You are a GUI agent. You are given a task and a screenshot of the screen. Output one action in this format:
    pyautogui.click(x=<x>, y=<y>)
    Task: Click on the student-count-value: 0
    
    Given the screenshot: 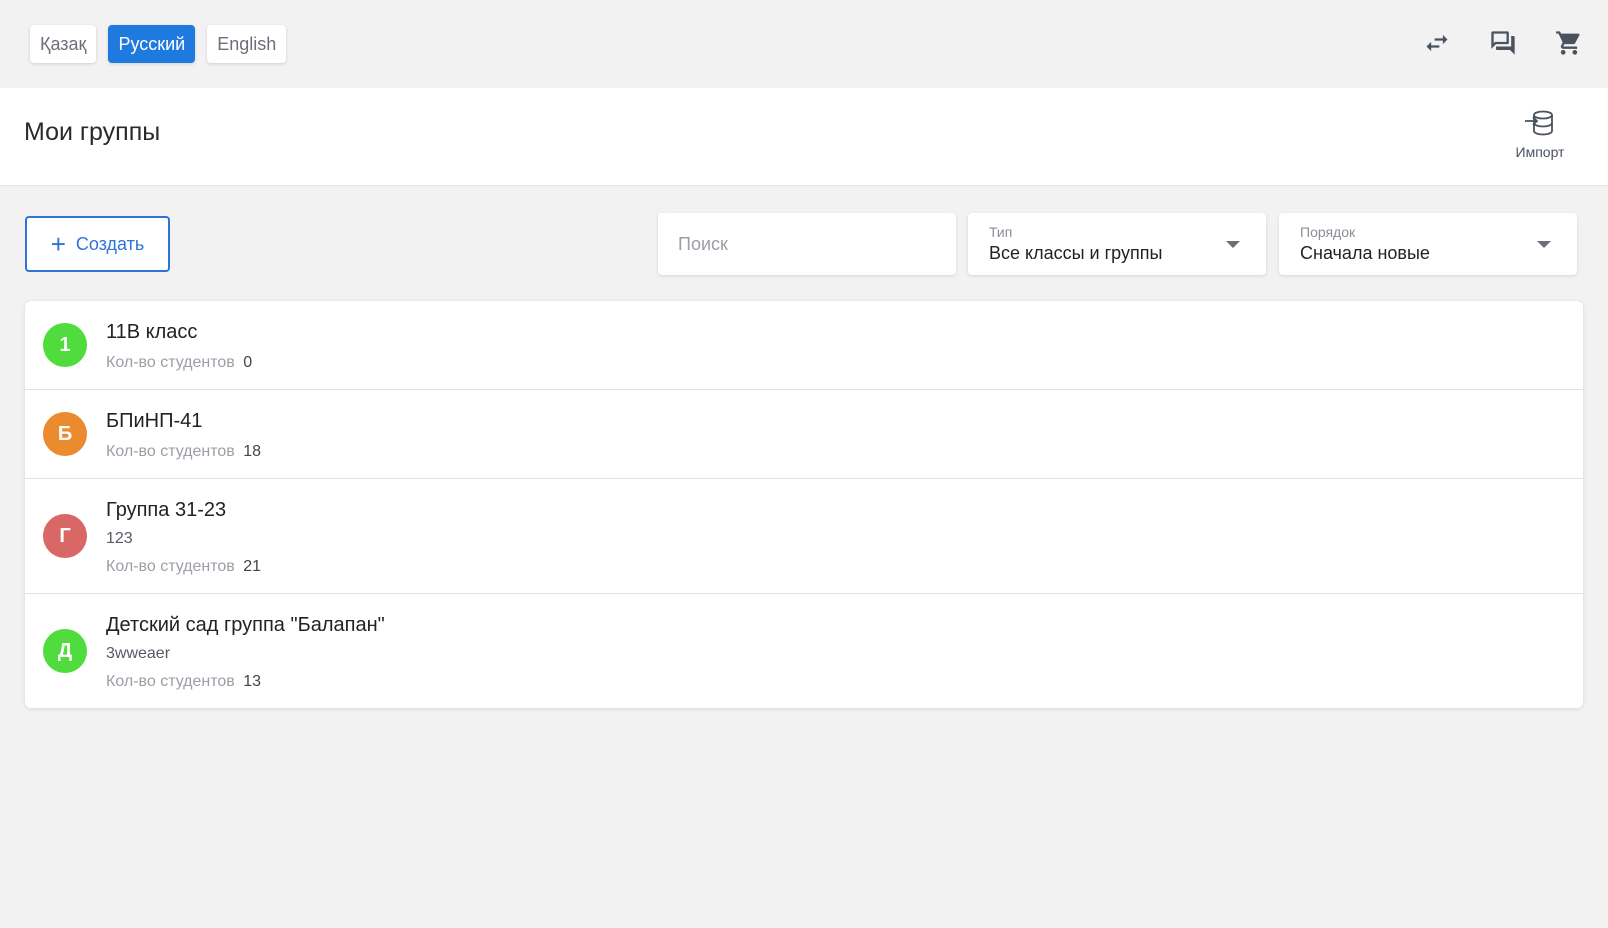 What is the action you would take?
    pyautogui.click(x=248, y=362)
    